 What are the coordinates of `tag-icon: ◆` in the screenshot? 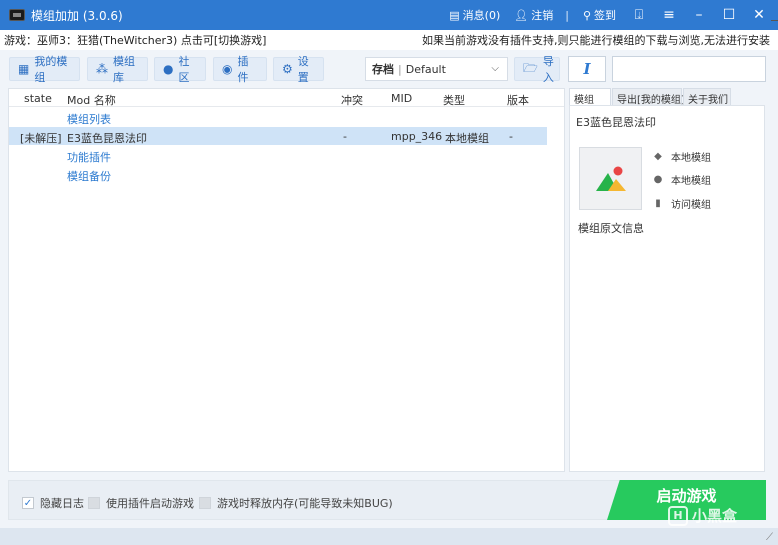 It's located at (658, 156).